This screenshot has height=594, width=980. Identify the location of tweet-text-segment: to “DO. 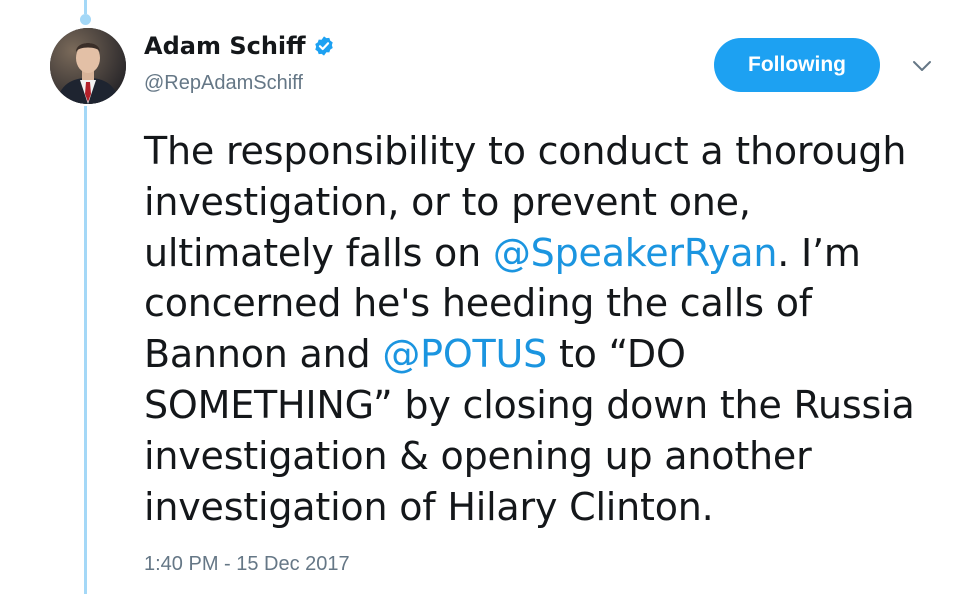
(616, 354).